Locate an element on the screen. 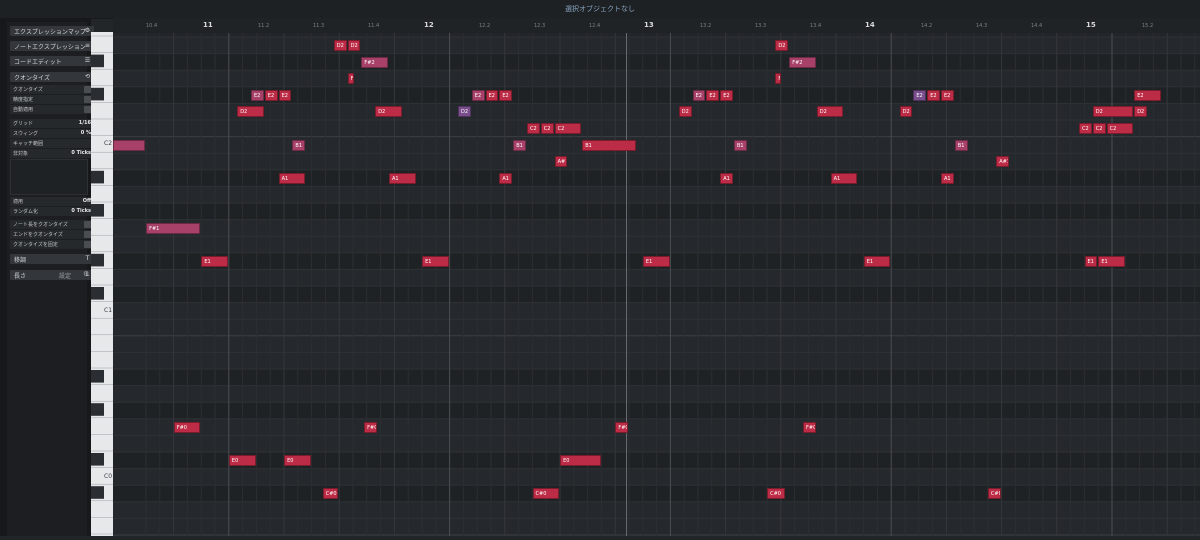 The height and width of the screenshot is (540, 1200). section-length: 長さ L is located at coordinates (52, 275).